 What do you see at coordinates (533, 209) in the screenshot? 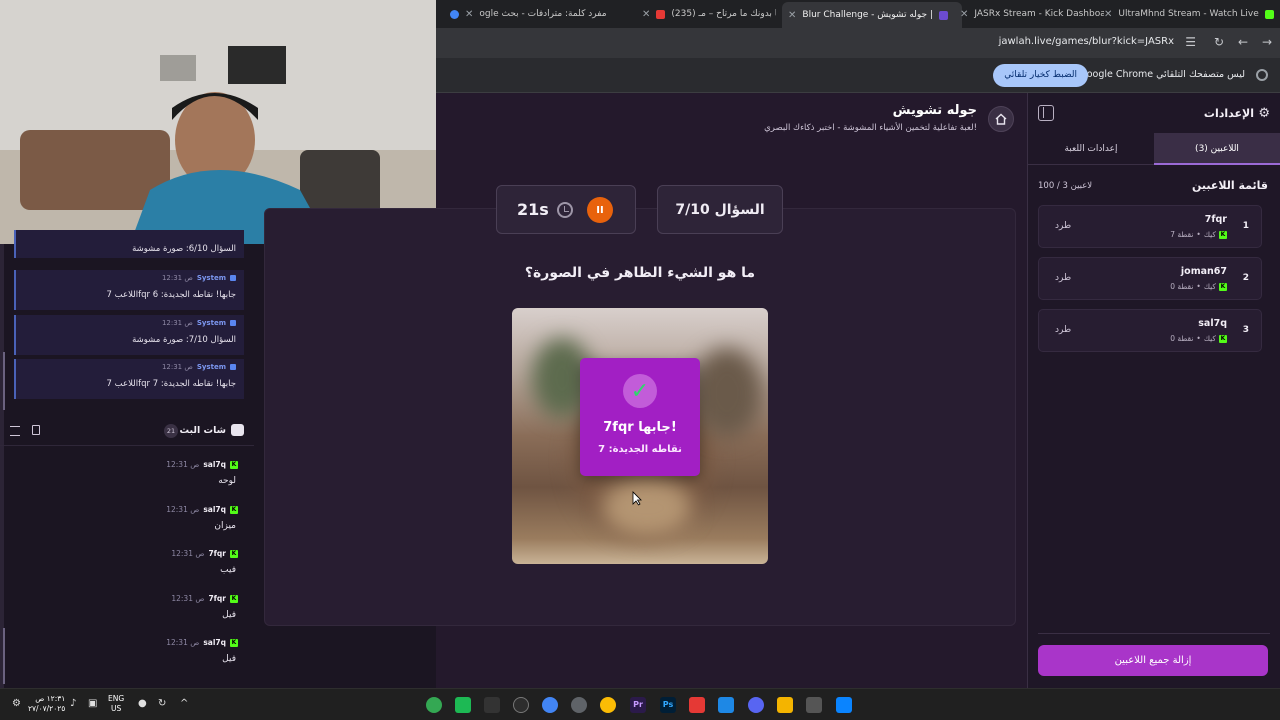
I see `timer-value: 21s` at bounding box center [533, 209].